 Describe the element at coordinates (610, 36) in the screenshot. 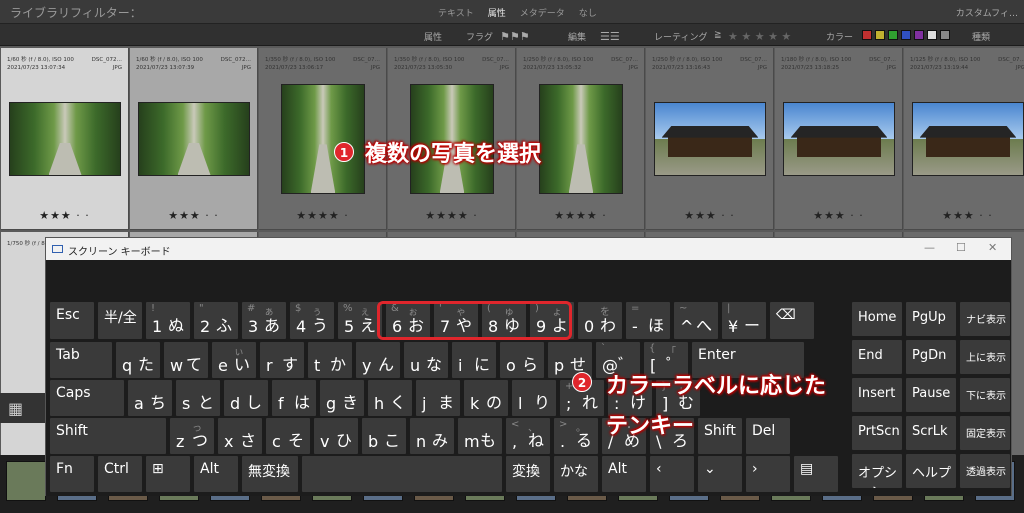

I see `edit-state-icons: ☰☰` at that location.